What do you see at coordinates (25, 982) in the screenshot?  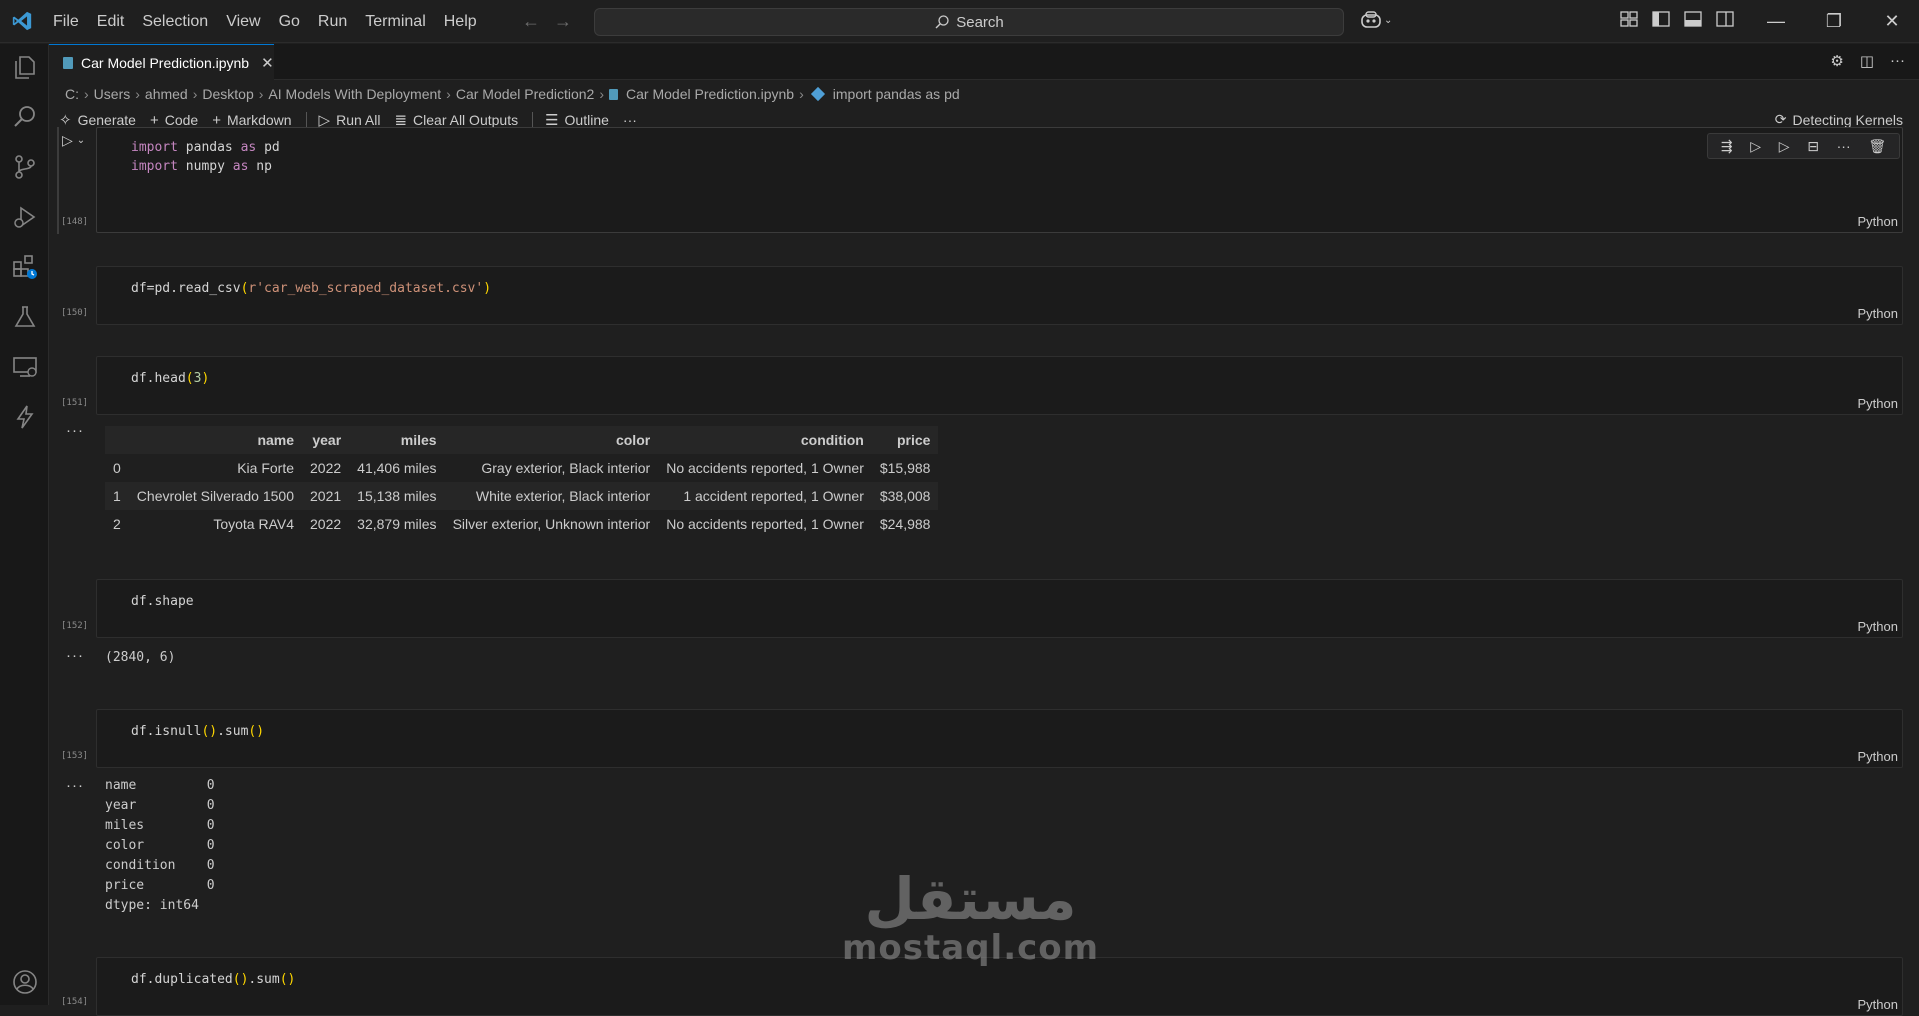 I see `accounts-icon` at bounding box center [25, 982].